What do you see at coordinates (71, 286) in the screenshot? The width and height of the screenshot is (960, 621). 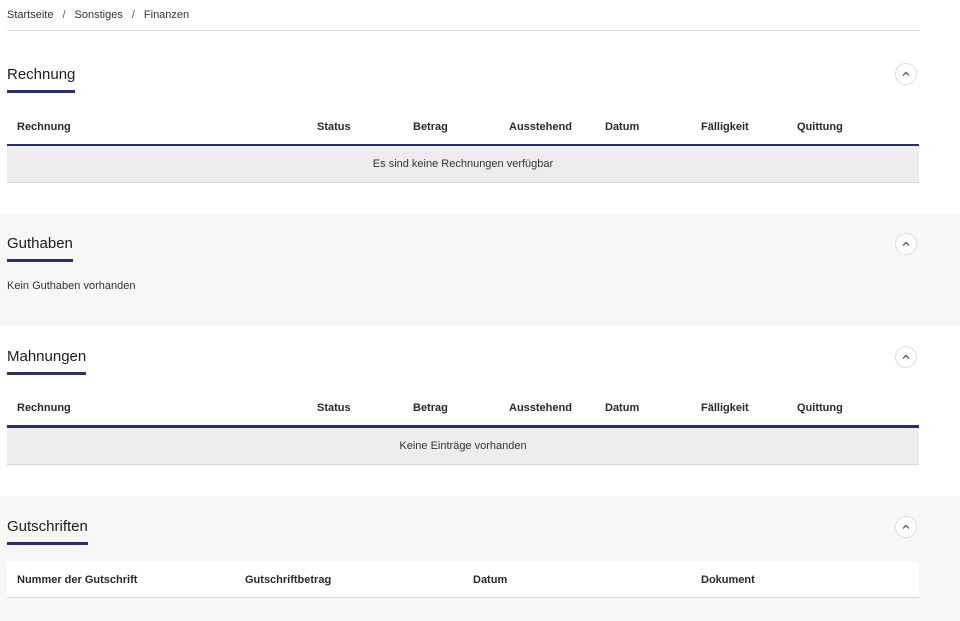 I see `credit-empty-message: Kein Guthaben vorhanden` at bounding box center [71, 286].